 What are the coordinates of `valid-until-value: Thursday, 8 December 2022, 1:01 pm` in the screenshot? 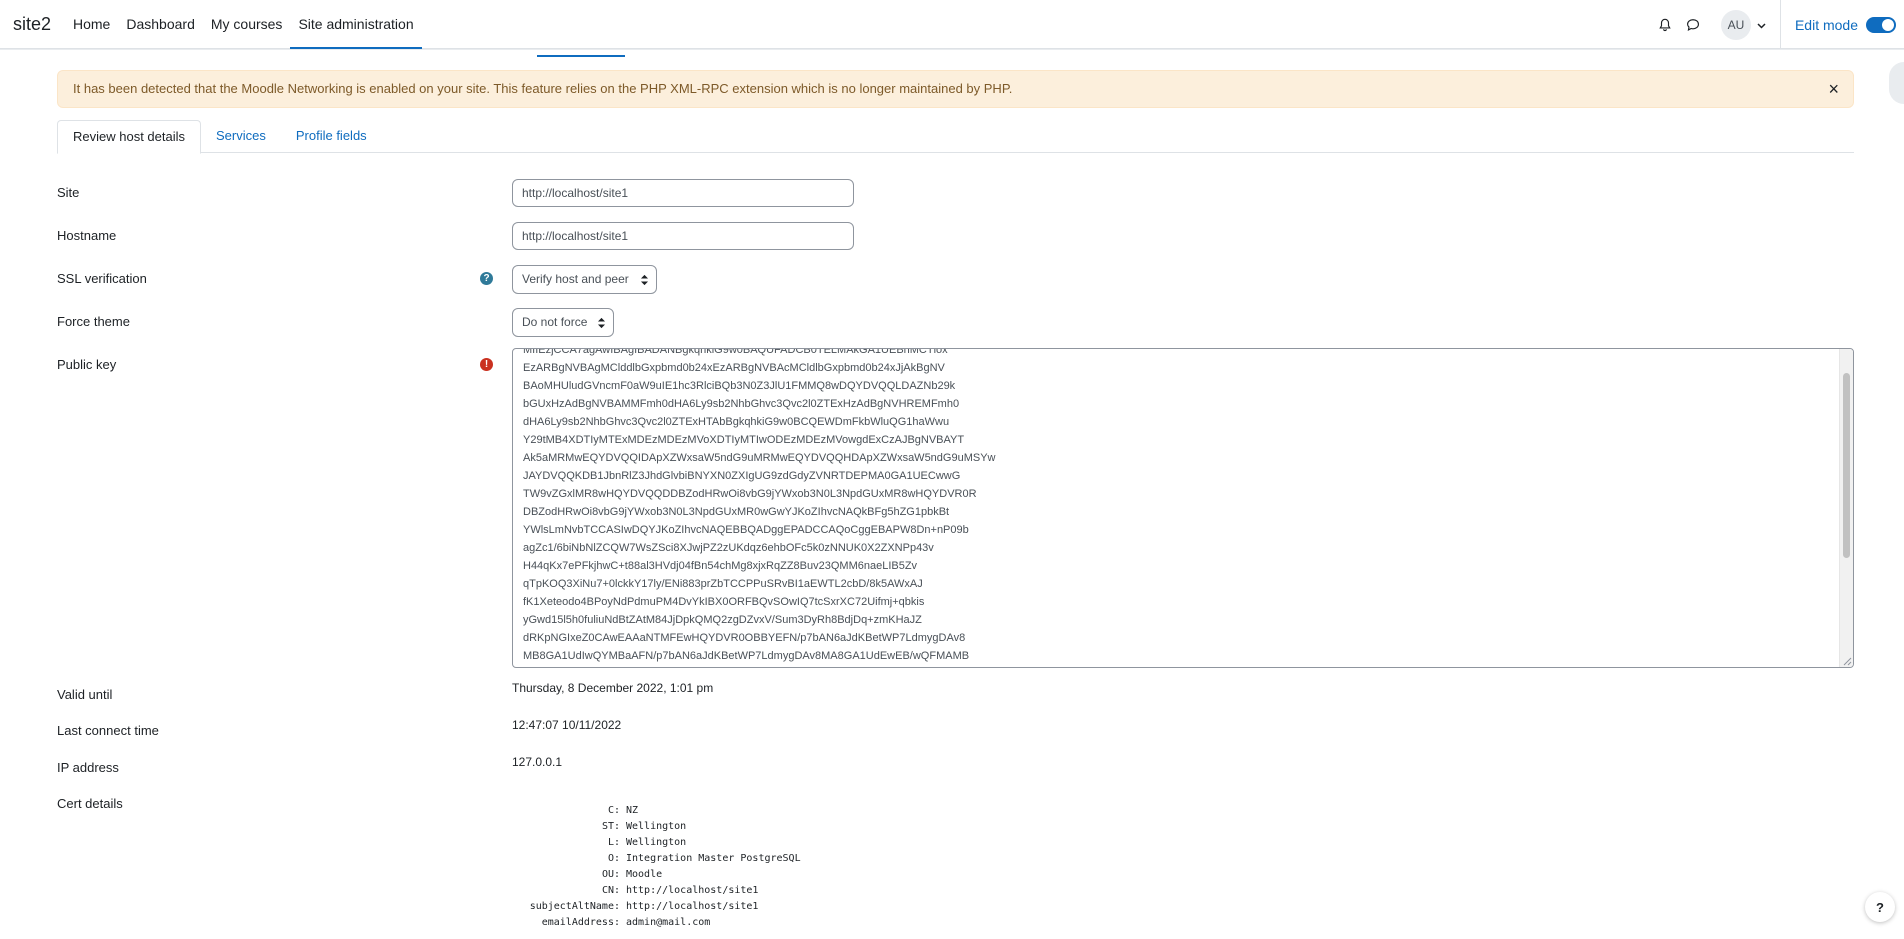 It's located at (613, 688).